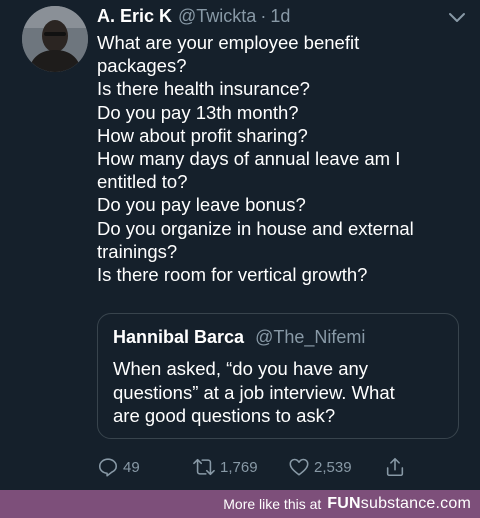 The height and width of the screenshot is (518, 480). I want to click on watermark-footer: More like this at FUNsubstance.com, so click(240, 504).